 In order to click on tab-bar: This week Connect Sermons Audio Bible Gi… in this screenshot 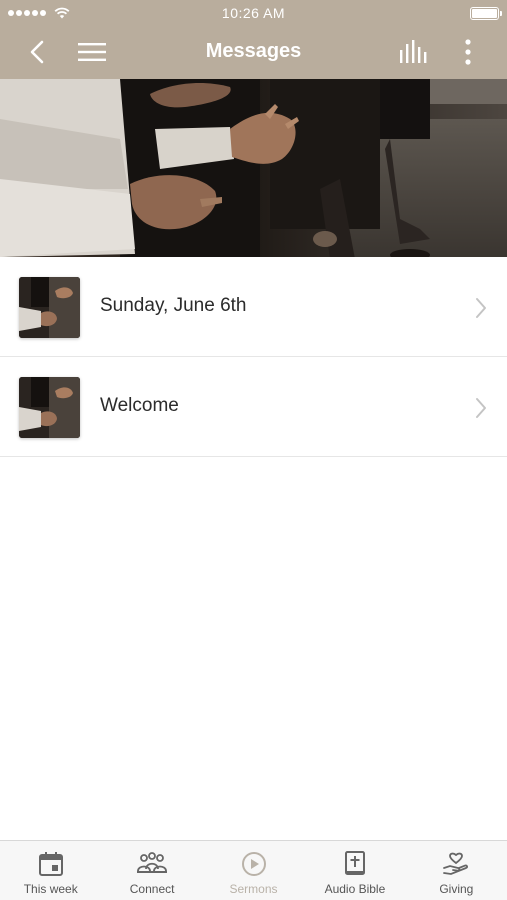, I will do `click(253, 870)`.